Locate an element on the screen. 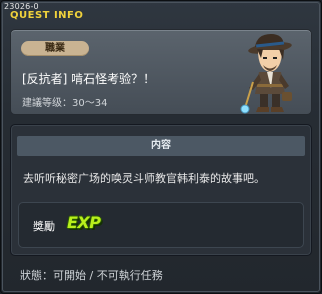 This screenshot has height=294, width=322. job-badge: 職業 is located at coordinates (55, 48).